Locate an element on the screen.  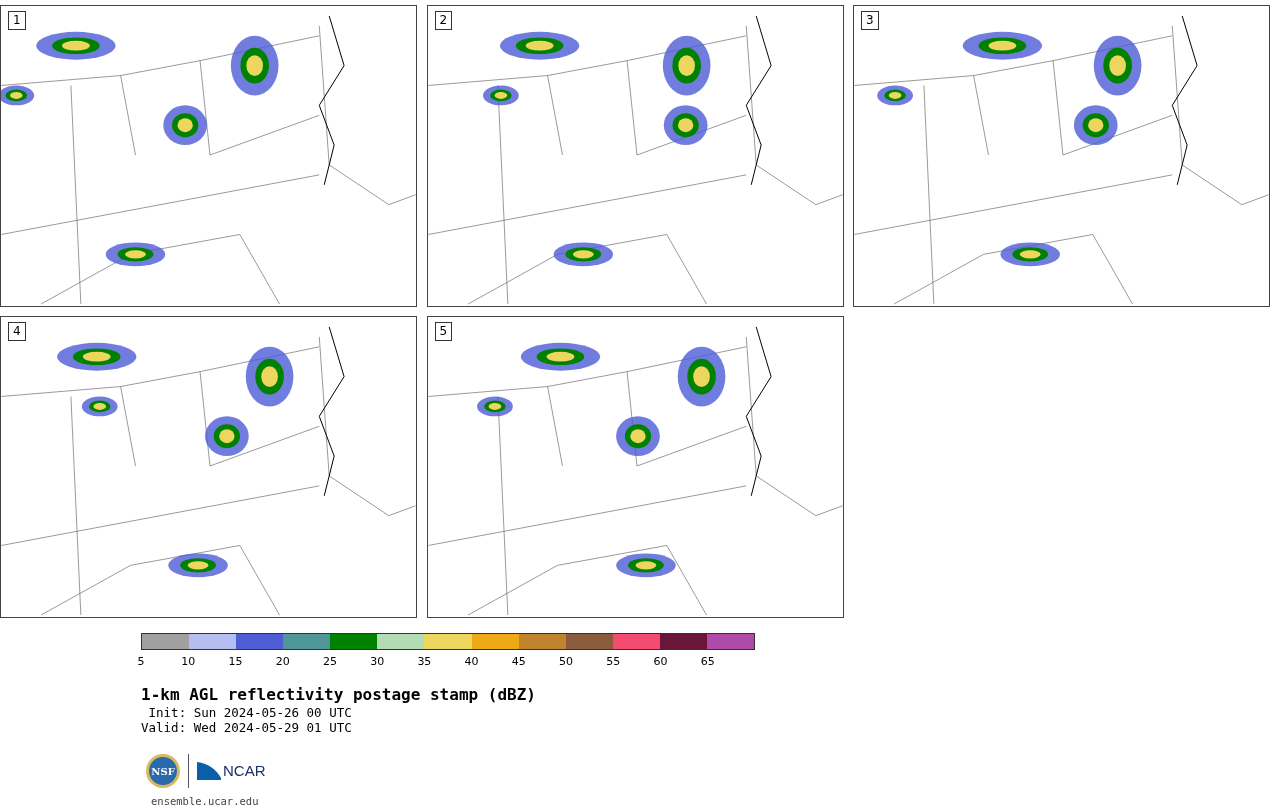
tick-label: 55 is located at coordinates (613, 662).